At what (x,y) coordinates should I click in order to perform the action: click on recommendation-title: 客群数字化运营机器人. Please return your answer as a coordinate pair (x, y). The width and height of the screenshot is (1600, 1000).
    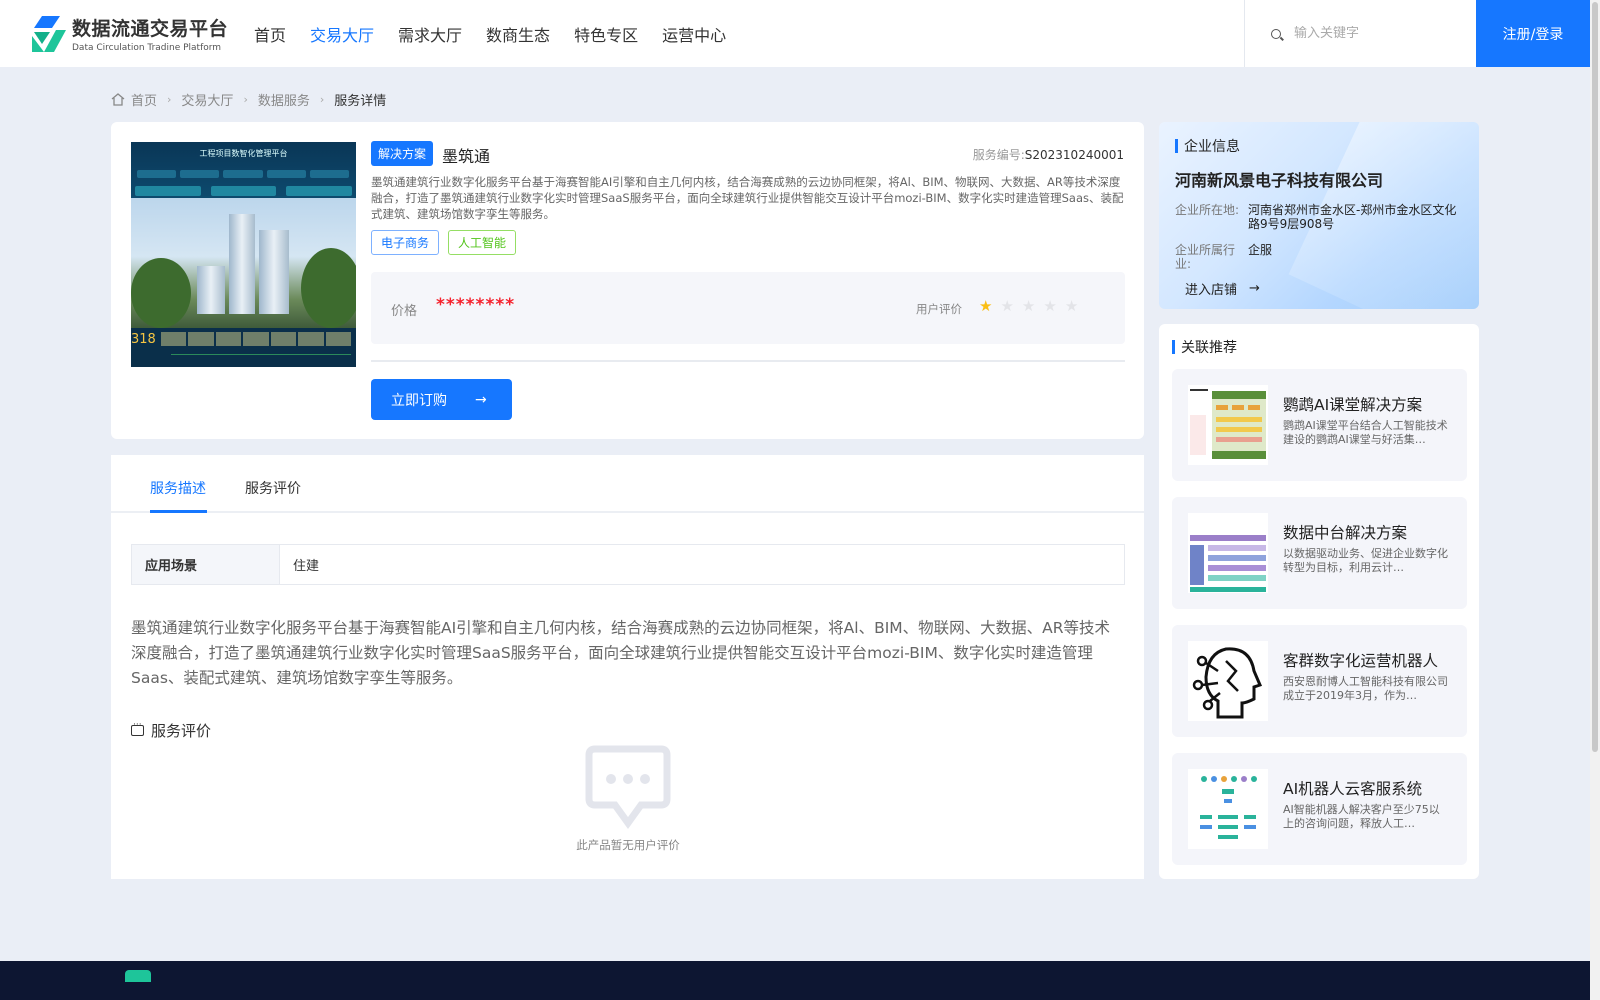
    Looking at the image, I should click on (1361, 661).